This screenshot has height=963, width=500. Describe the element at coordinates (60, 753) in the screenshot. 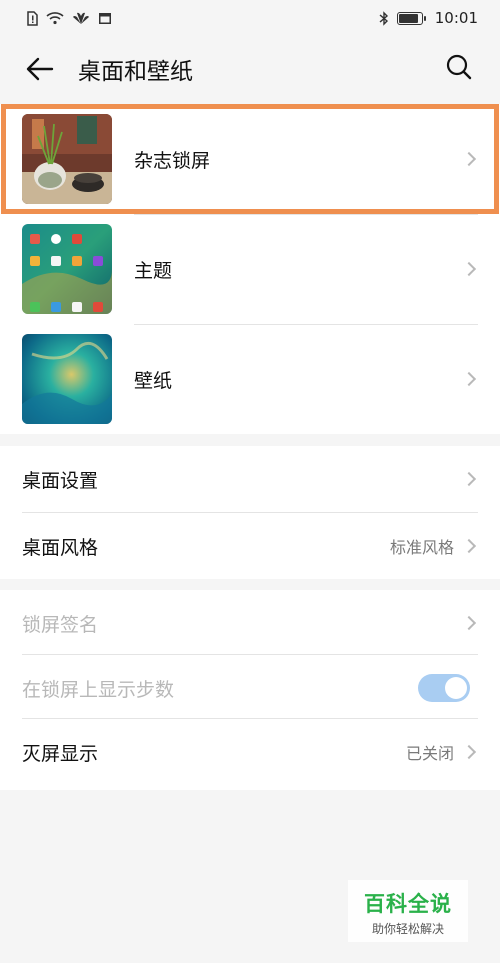

I see `screen-off-display-label: 灭屏显示` at that location.